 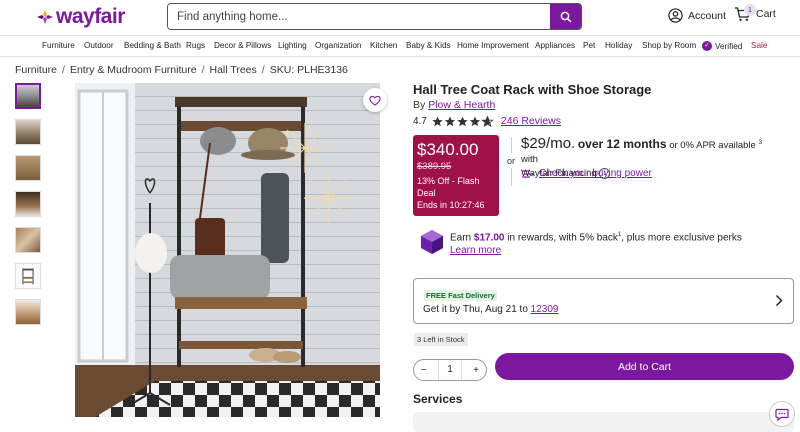 What do you see at coordinates (644, 366) in the screenshot?
I see `add-to-cart-button: Add to Cart` at bounding box center [644, 366].